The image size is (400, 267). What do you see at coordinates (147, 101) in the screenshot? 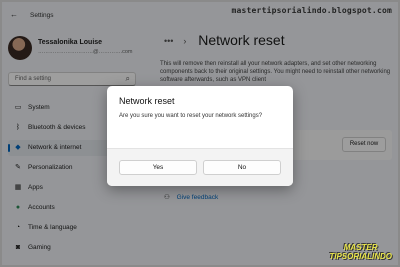
I see `dialog-title: Network reset` at bounding box center [147, 101].